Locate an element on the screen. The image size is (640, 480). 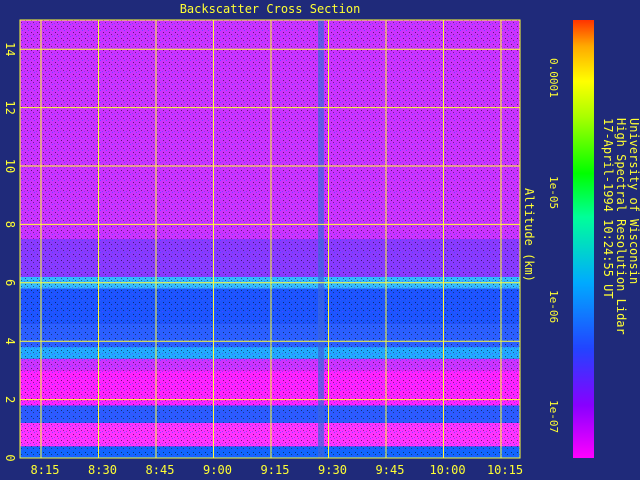
x-tick-label: 10:00 is located at coordinates (447, 470).